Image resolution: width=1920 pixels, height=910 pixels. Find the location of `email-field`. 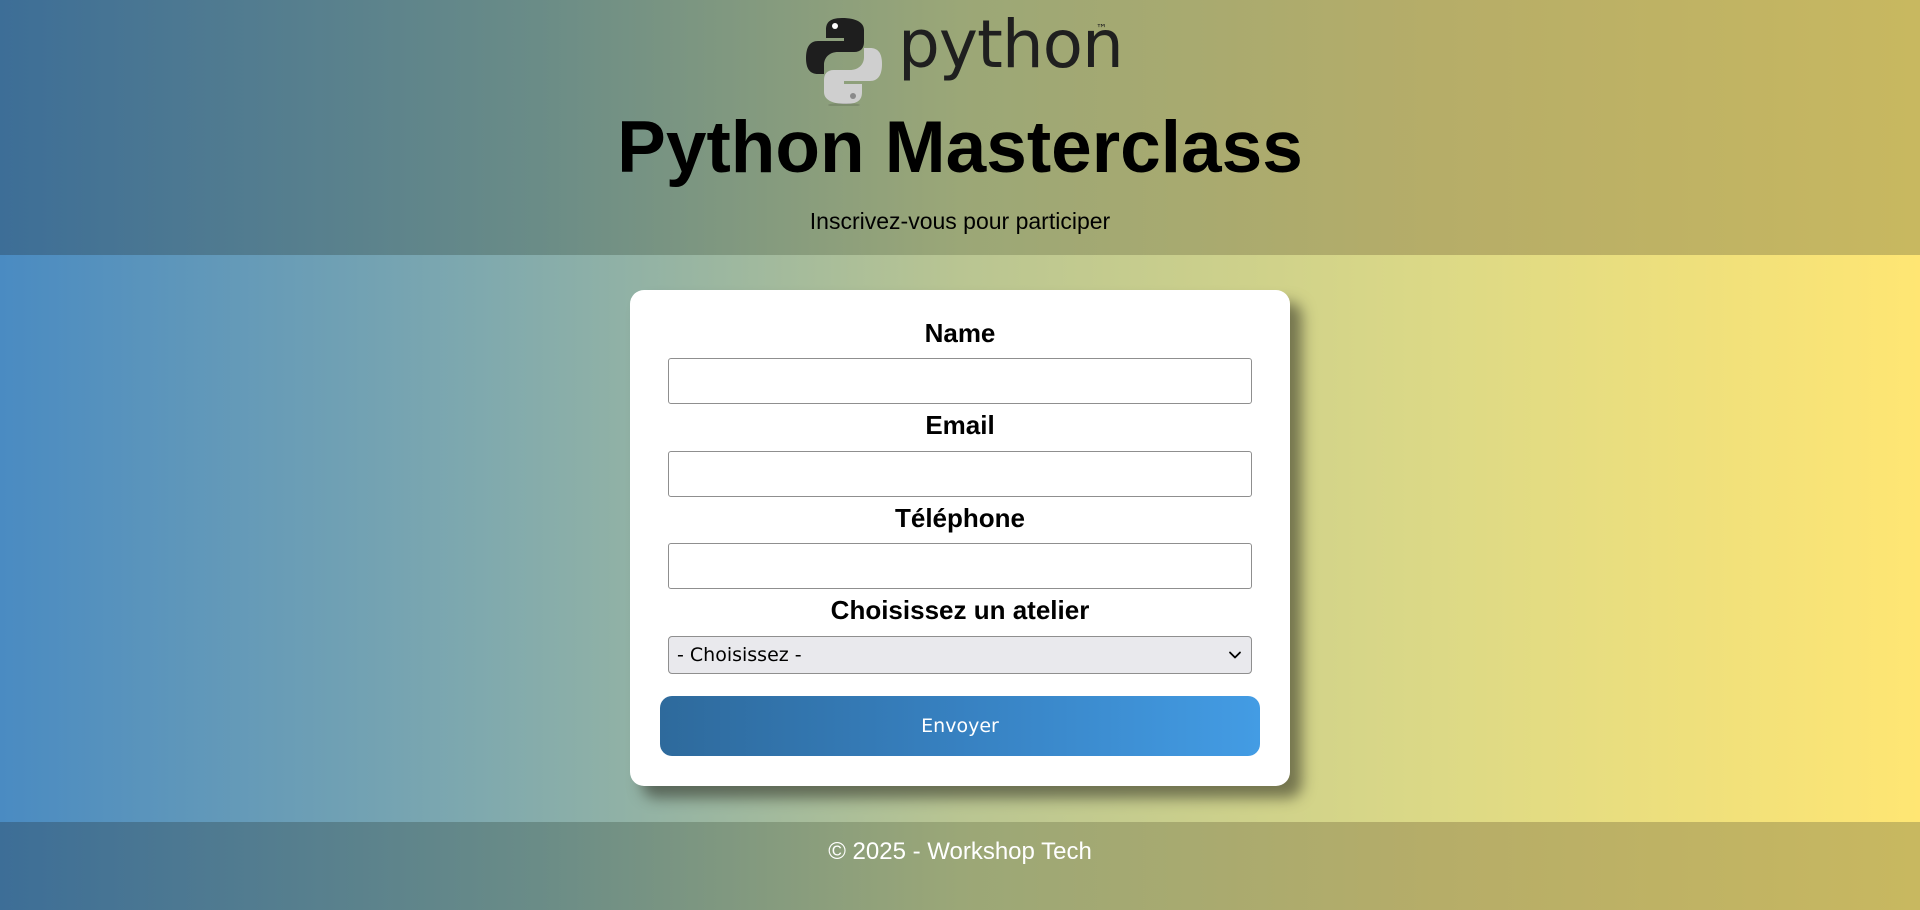

email-field is located at coordinates (960, 474).